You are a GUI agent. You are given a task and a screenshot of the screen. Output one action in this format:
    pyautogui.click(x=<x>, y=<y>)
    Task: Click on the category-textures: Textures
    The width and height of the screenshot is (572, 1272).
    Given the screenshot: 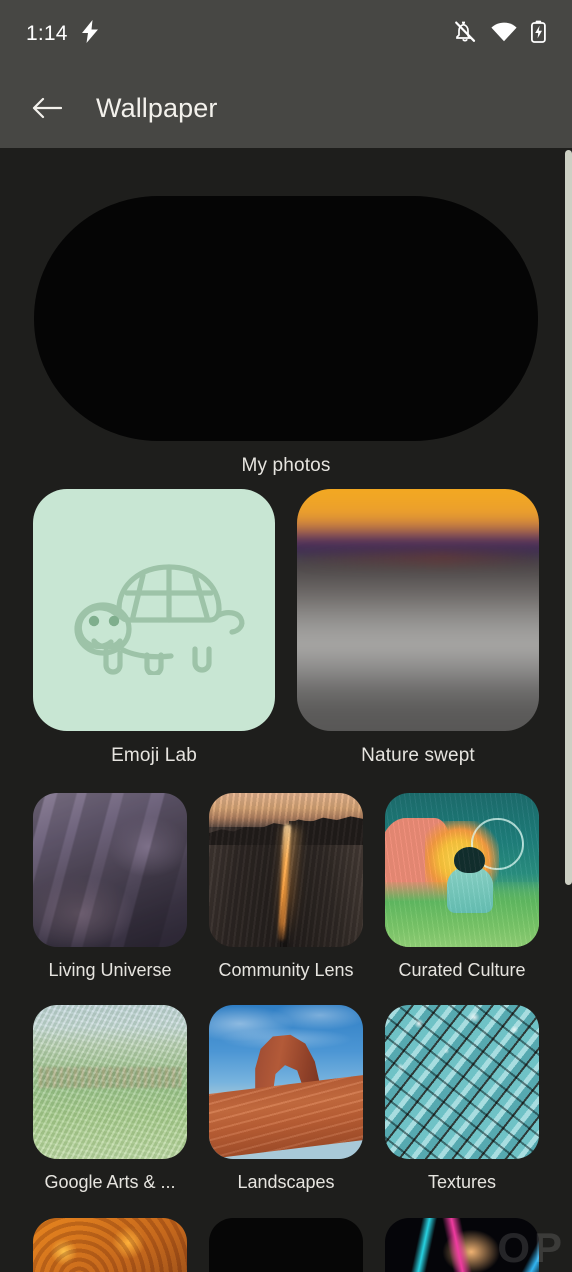 What is the action you would take?
    pyautogui.click(x=462, y=1099)
    